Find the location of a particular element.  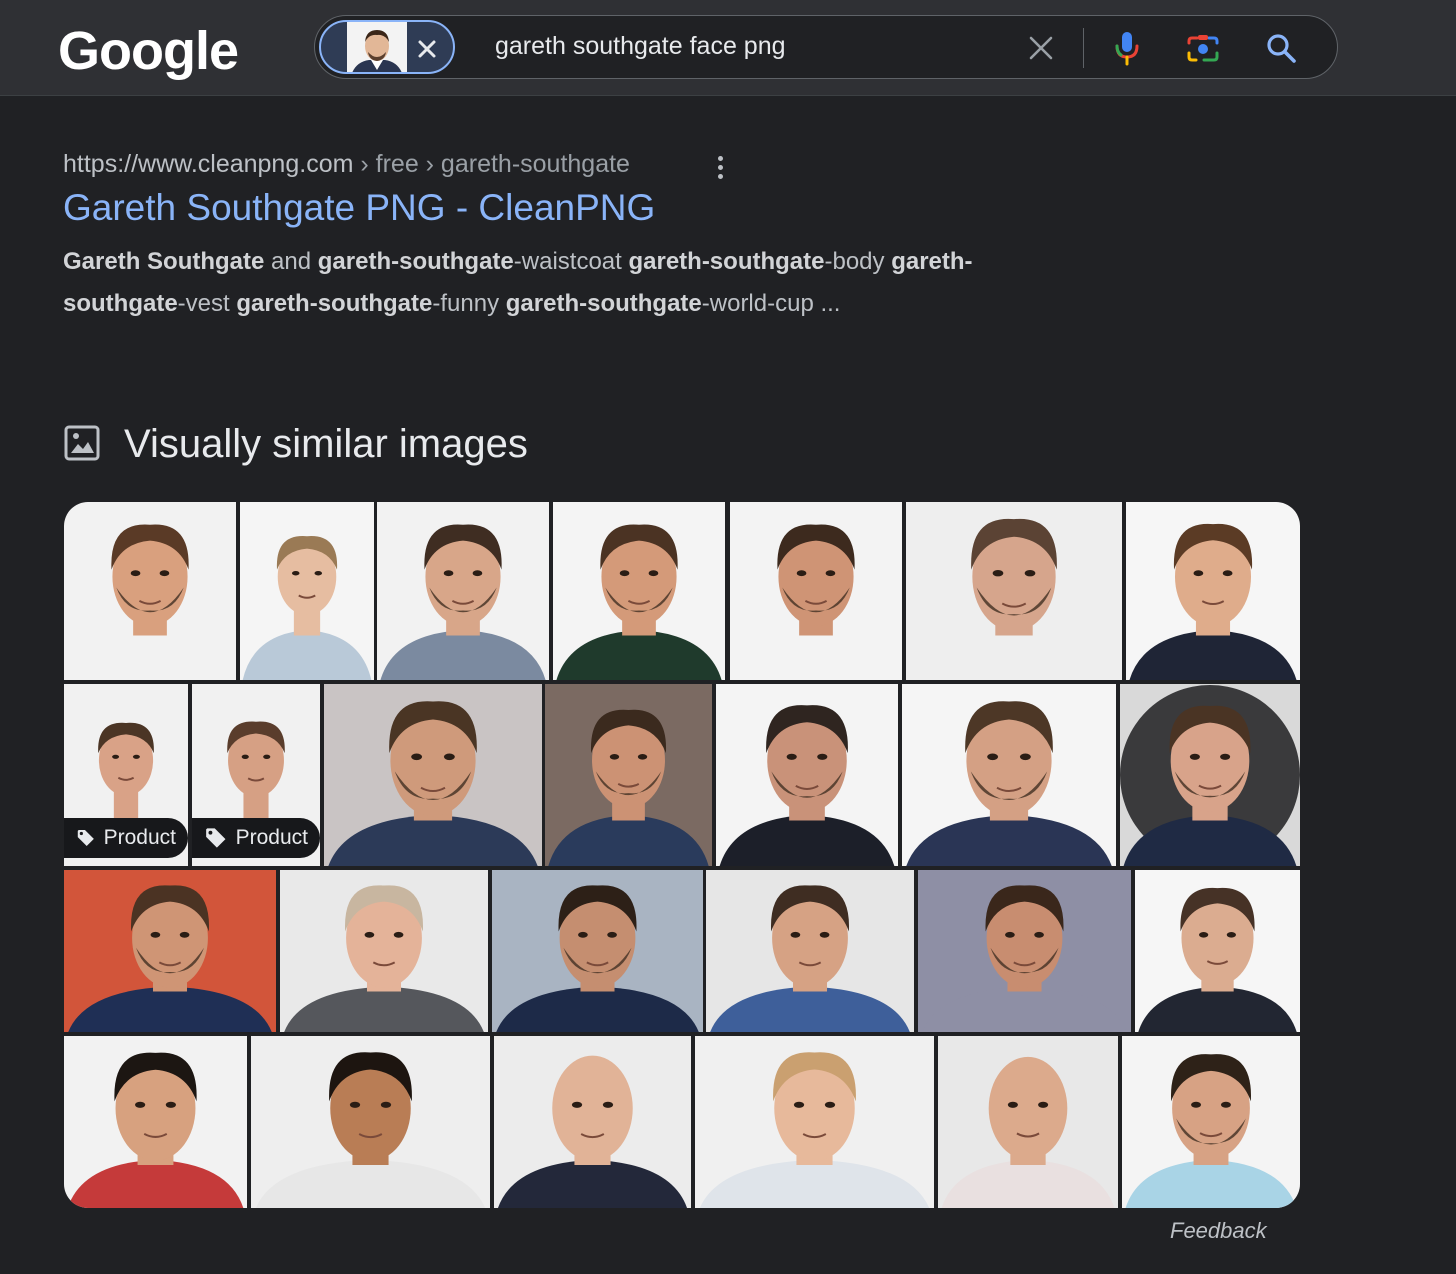

result-domain: https://www.cleanpng.com is located at coordinates (208, 164).